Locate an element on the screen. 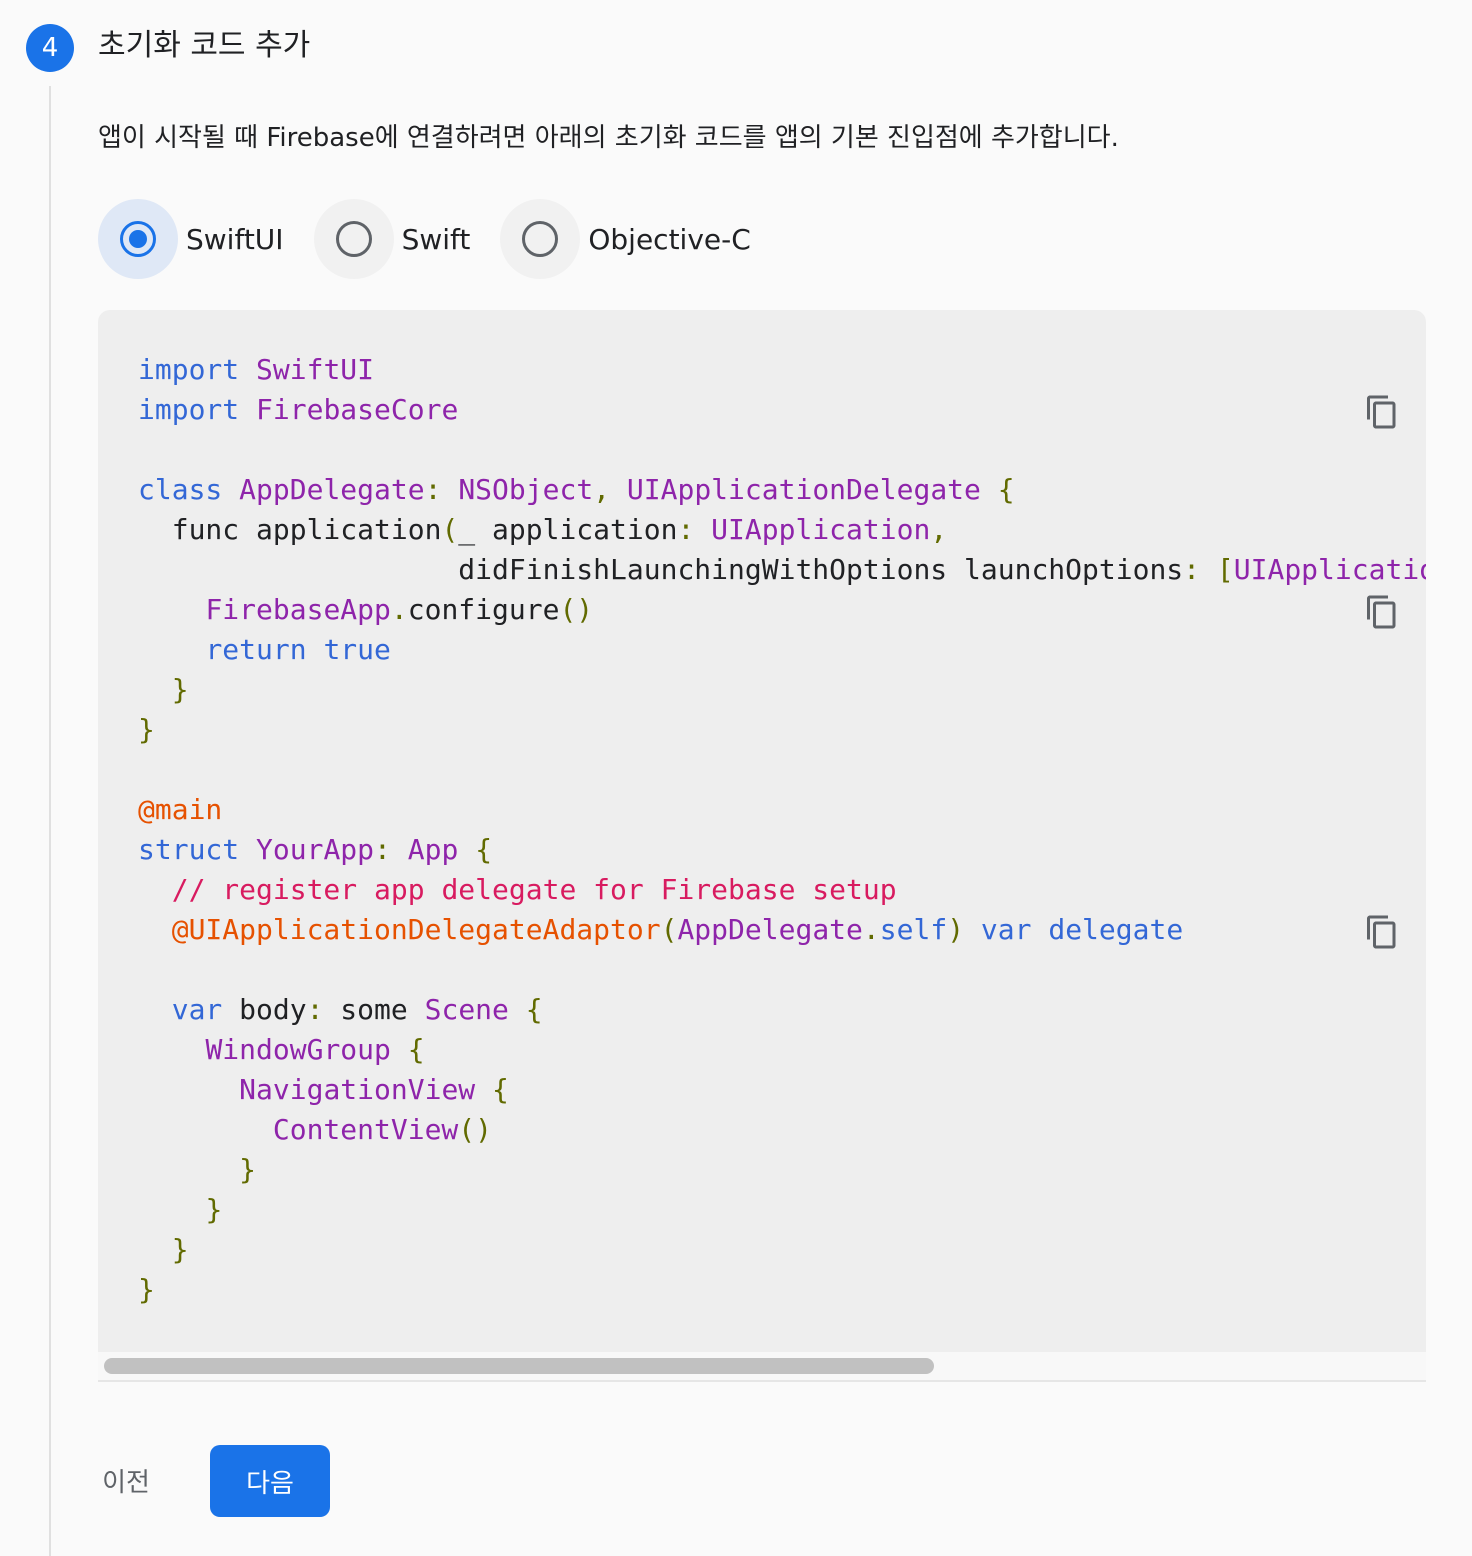  radio-option-swift: Swift is located at coordinates (392, 239).